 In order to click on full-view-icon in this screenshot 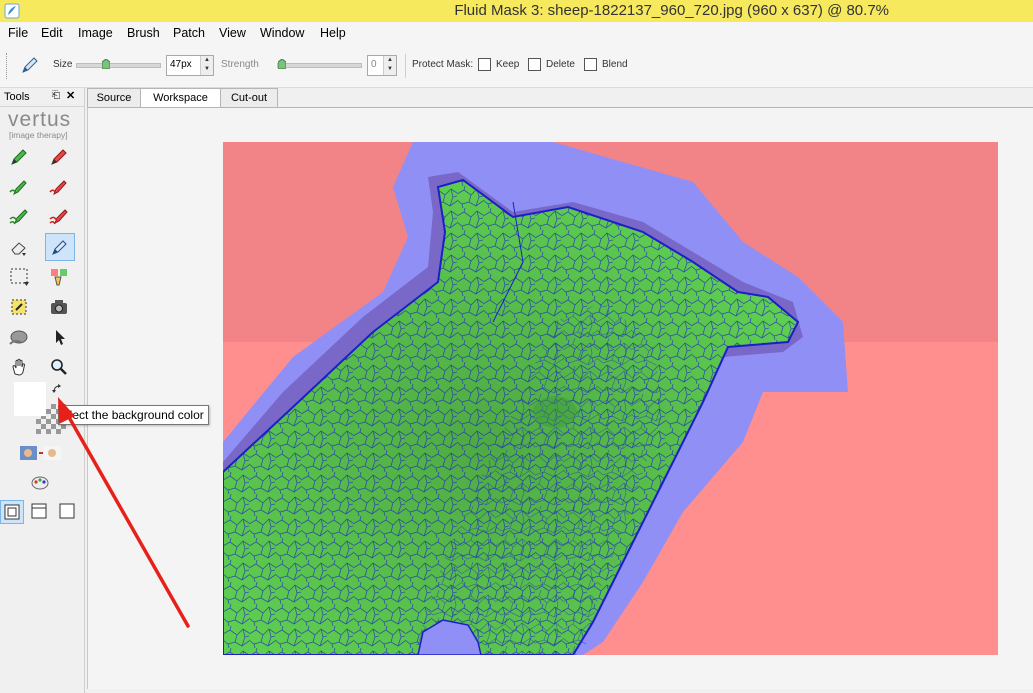, I will do `click(67, 511)`.